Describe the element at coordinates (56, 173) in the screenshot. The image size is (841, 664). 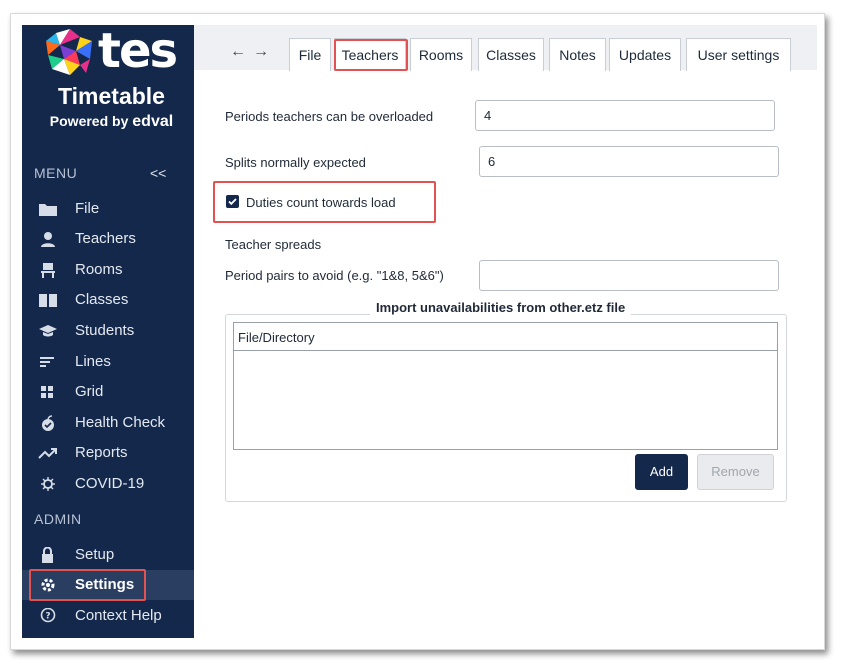
I see `menu-heading: MENU` at that location.